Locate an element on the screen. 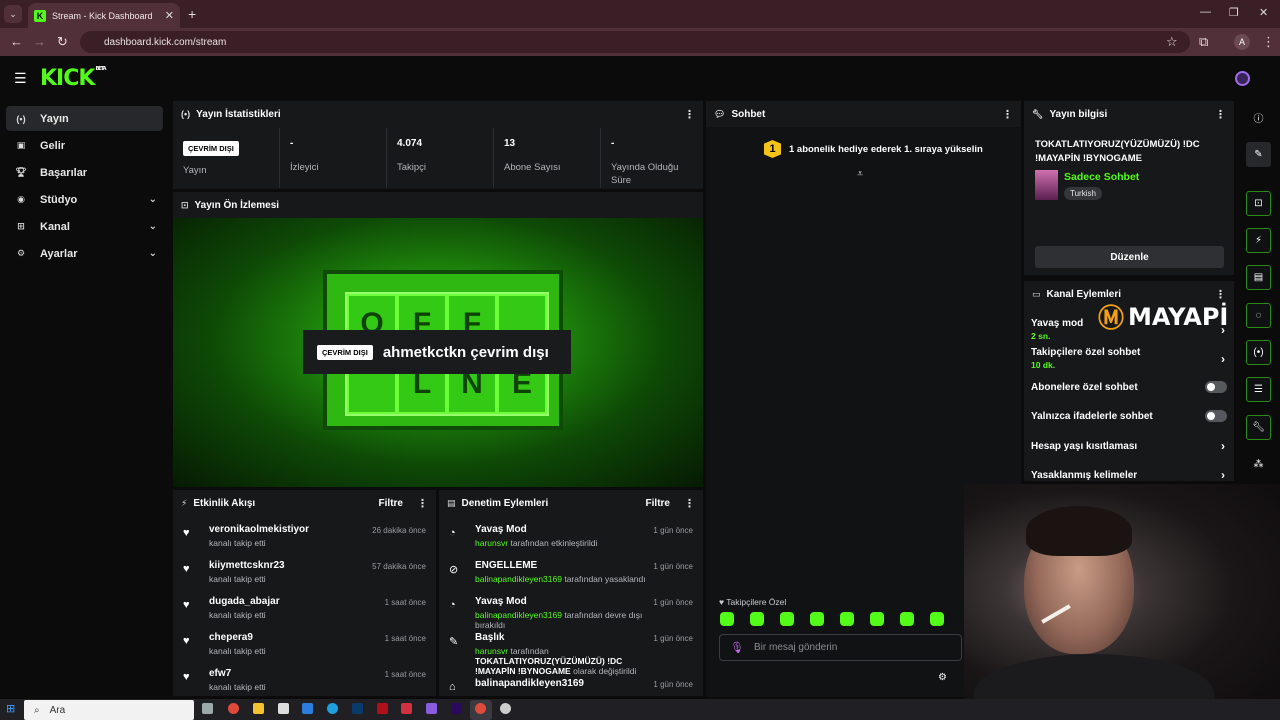 The width and height of the screenshot is (1280, 720). task-view-icon is located at coordinates (207, 708).